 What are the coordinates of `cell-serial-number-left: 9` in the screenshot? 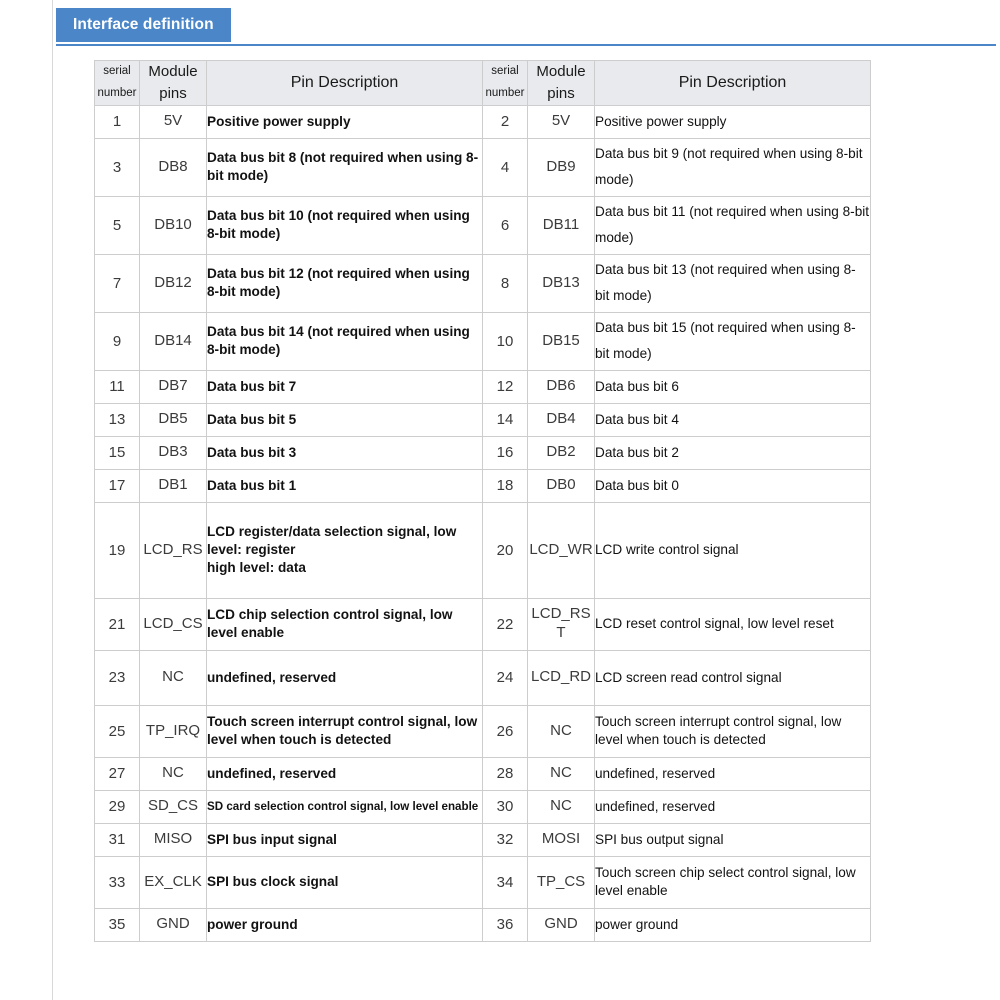 It's located at (117, 341).